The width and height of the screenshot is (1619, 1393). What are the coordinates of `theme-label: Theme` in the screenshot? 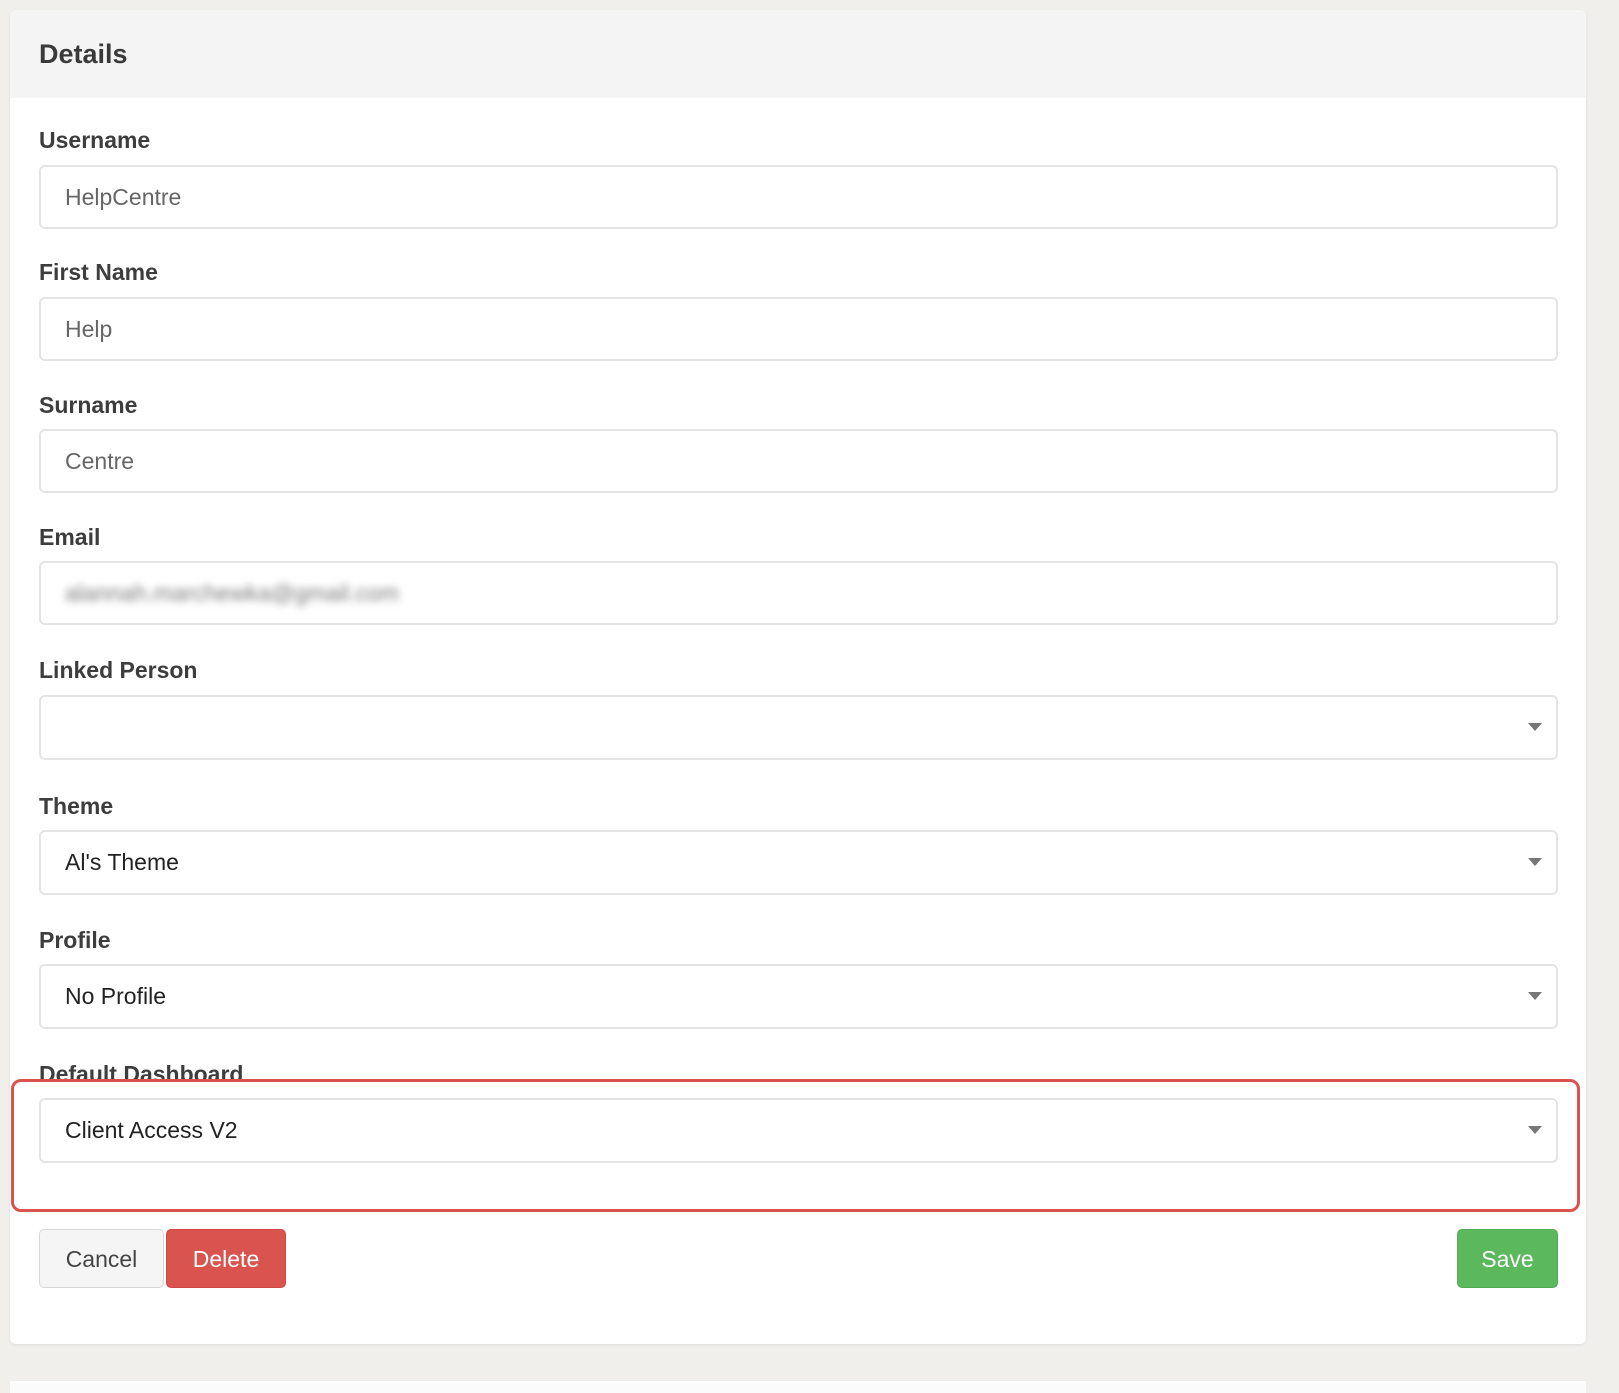 It's located at (76, 806).